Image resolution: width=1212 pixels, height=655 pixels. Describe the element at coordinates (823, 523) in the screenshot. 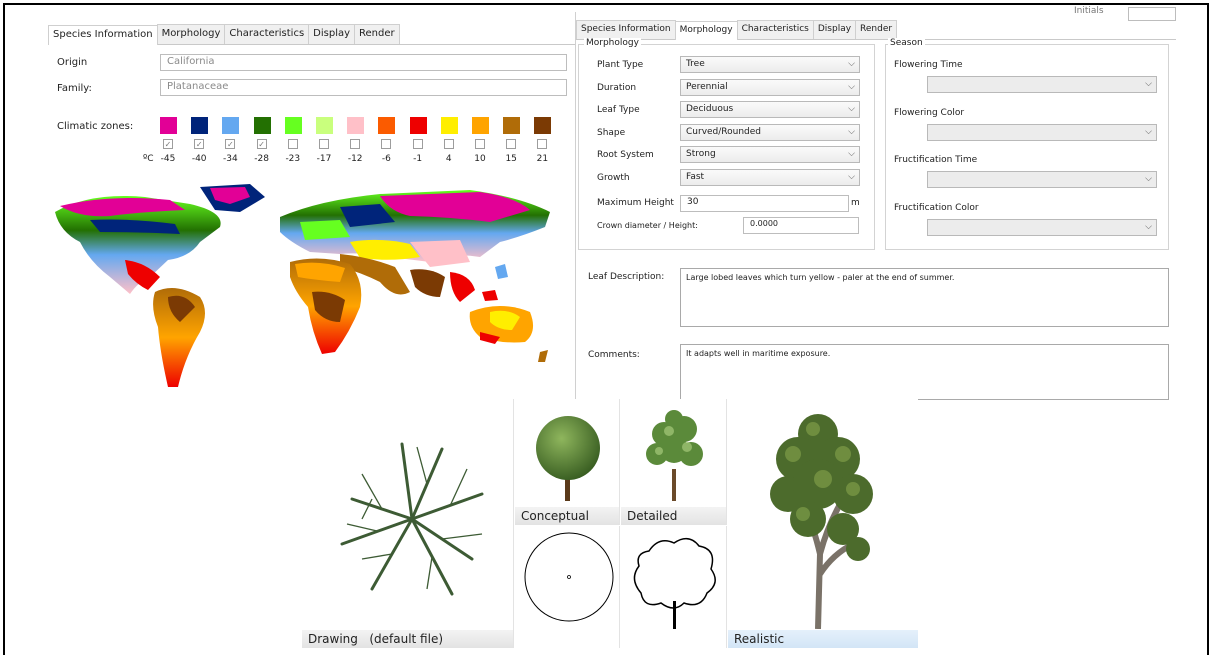

I see `realistic-cell: Realistic` at that location.